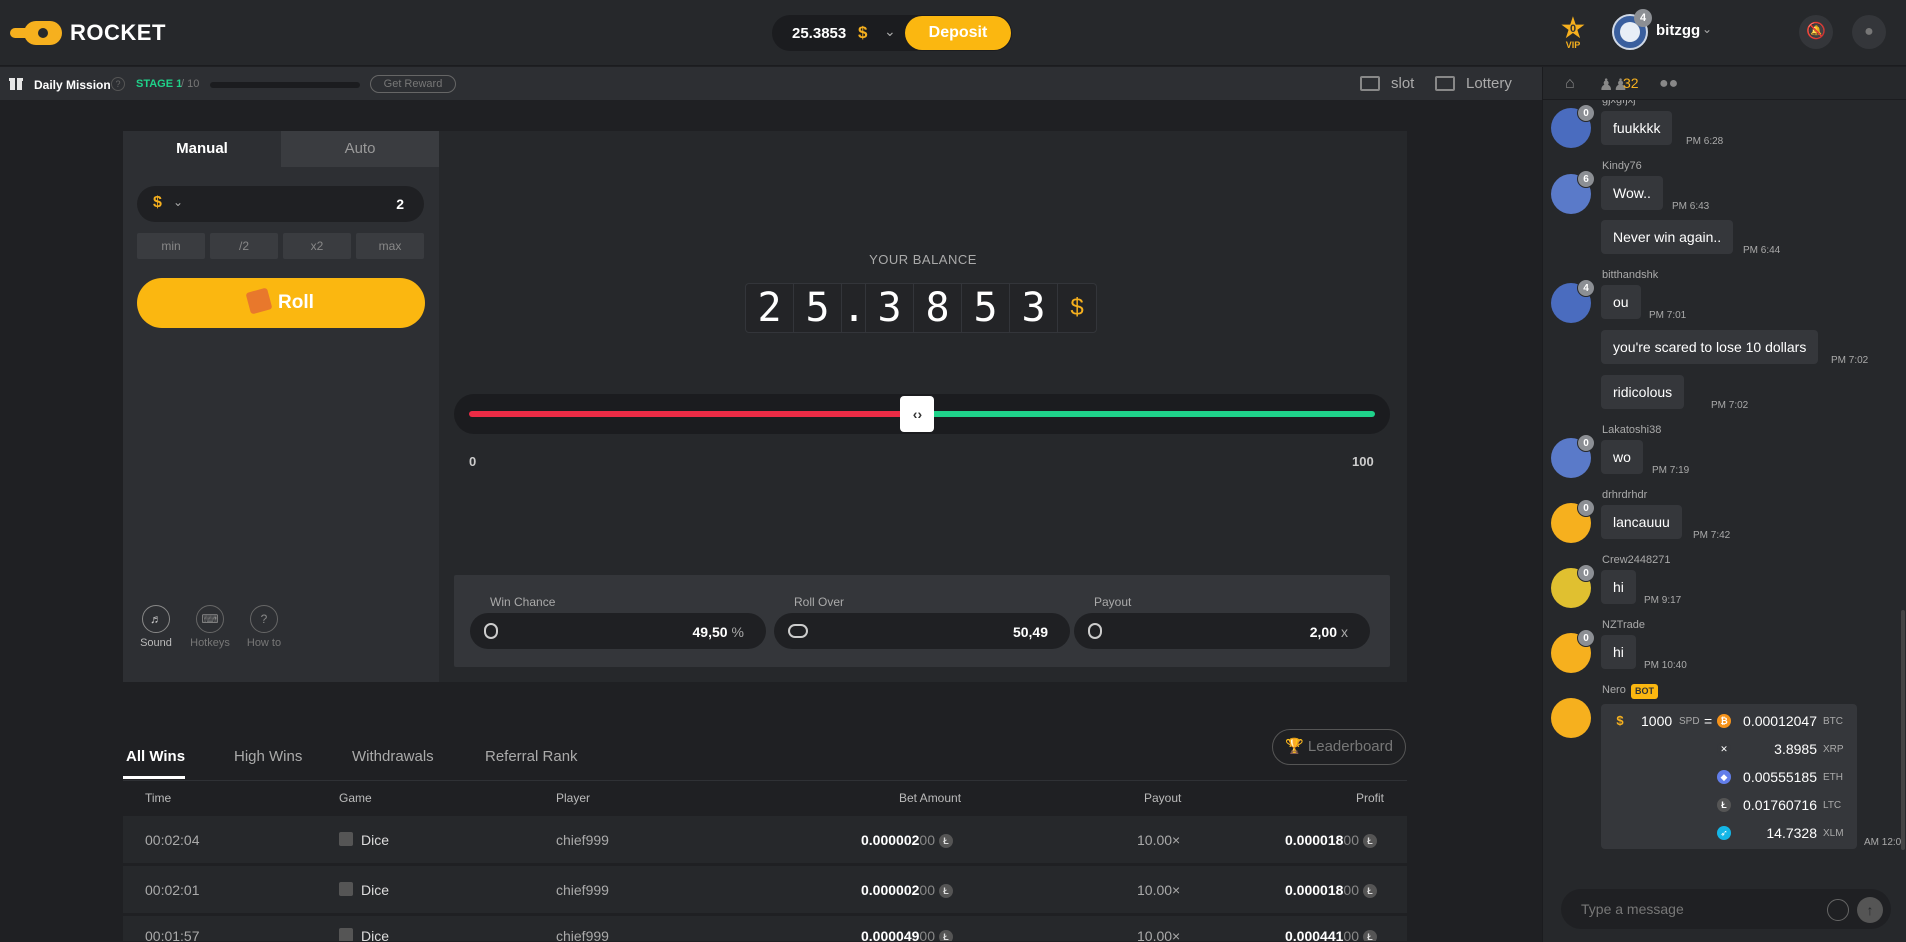 The width and height of the screenshot is (1906, 942). What do you see at coordinates (280, 204) in the screenshot?
I see `bet-amount-input: $ ⌄ 2` at bounding box center [280, 204].